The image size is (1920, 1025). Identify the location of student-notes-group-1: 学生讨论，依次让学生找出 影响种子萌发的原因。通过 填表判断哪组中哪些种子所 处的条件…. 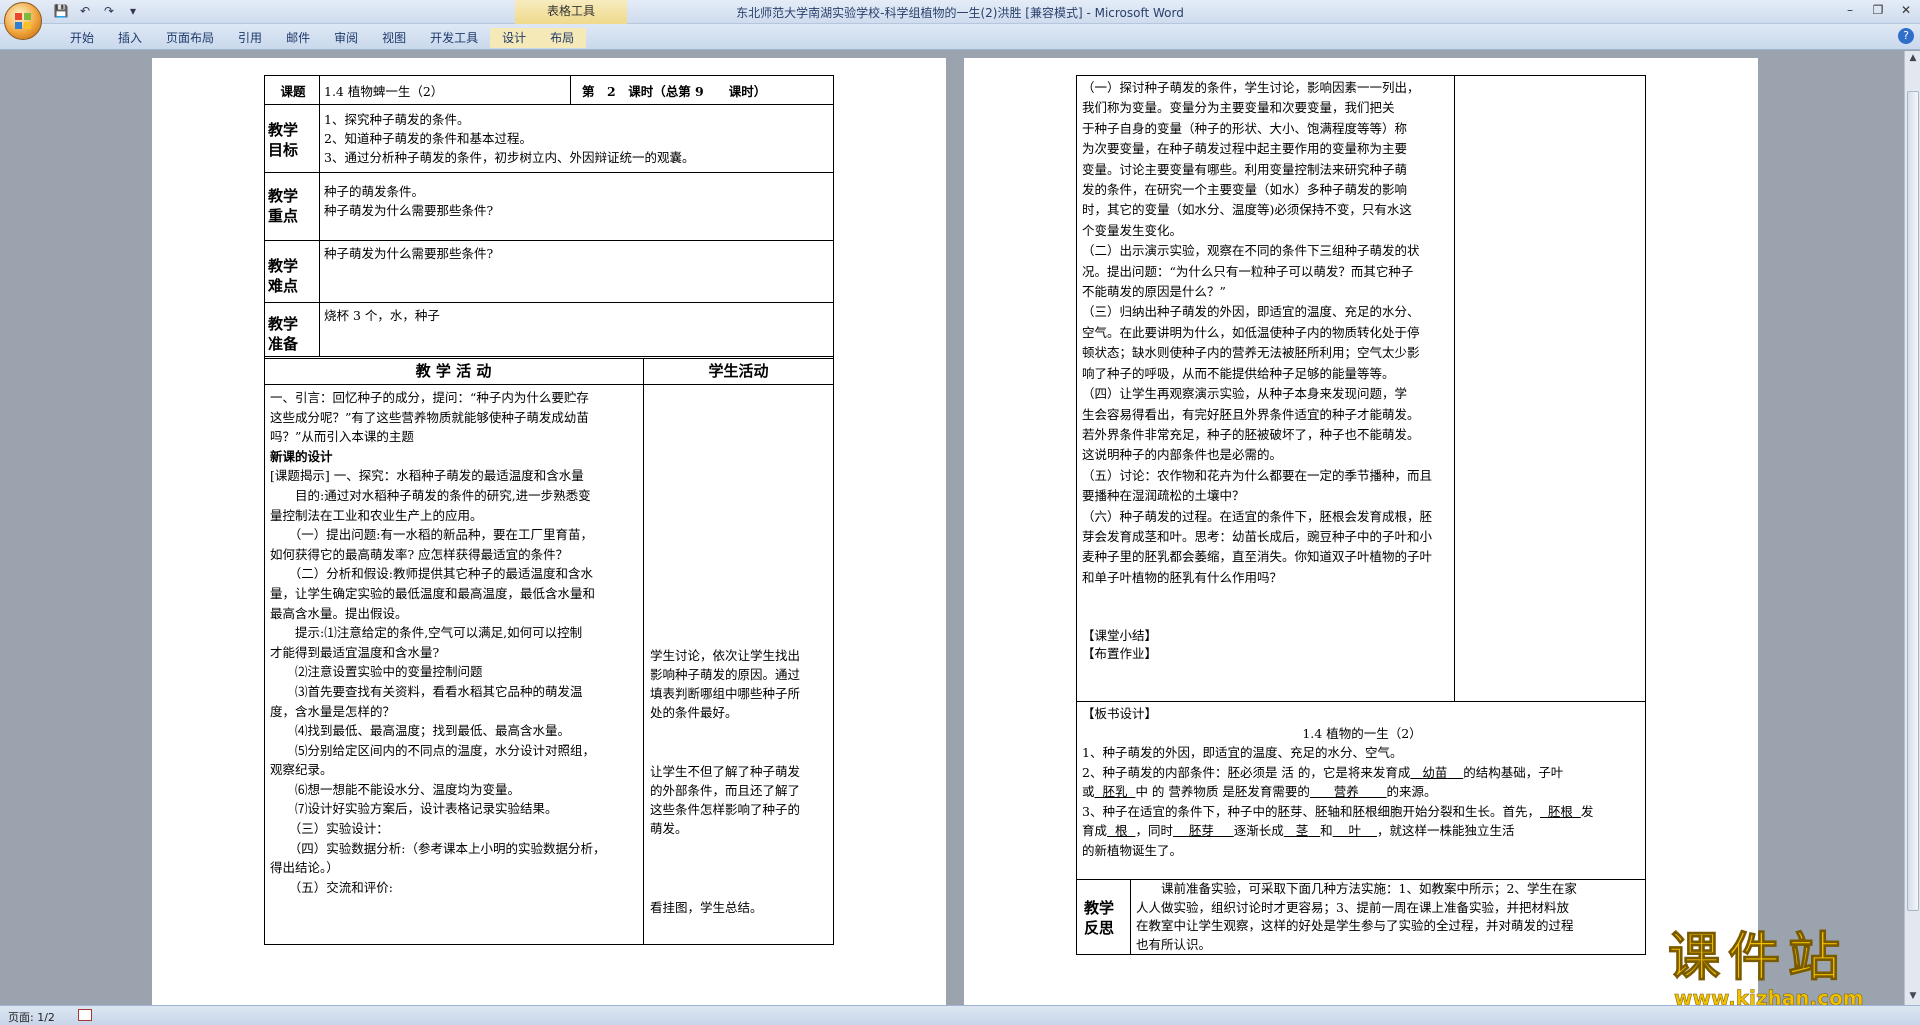
(741, 684).